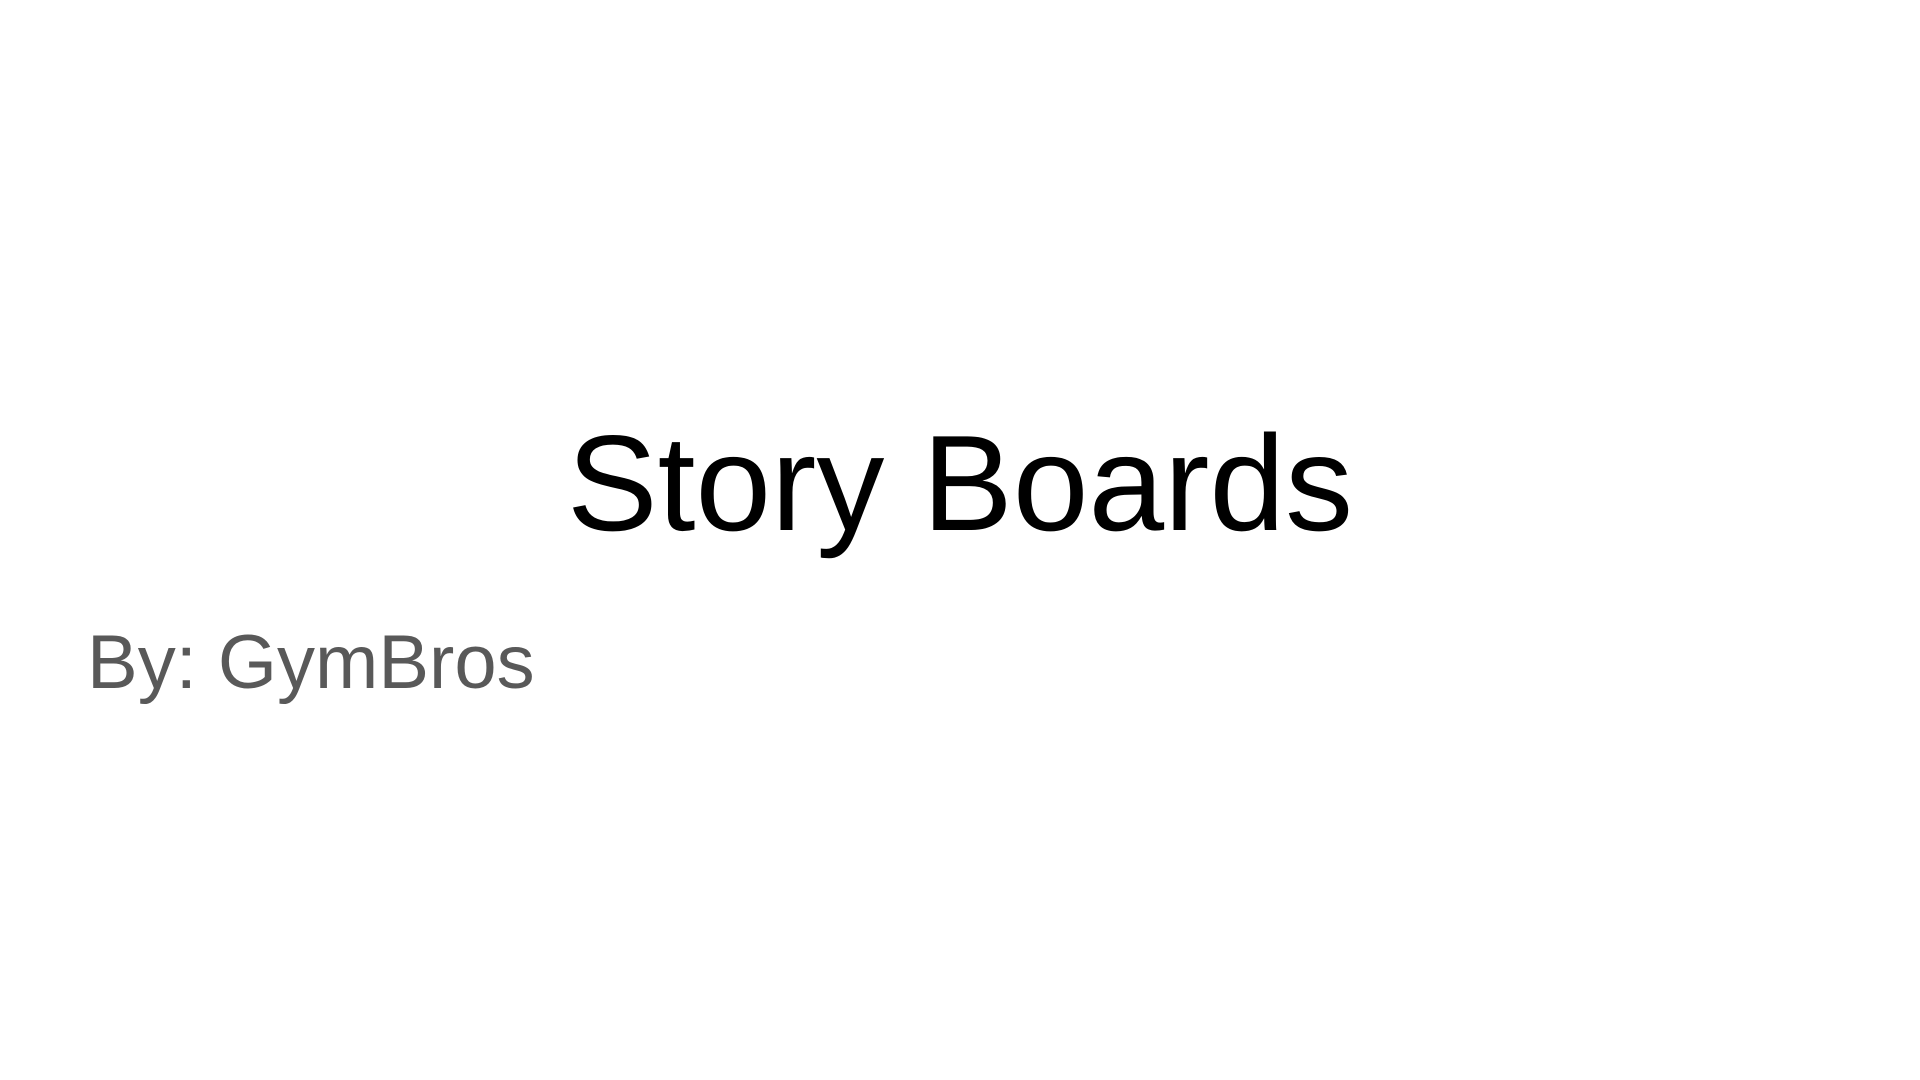 Image resolution: width=1920 pixels, height=1080 pixels. Describe the element at coordinates (960, 483) in the screenshot. I see `slide-title: Story Boards` at that location.